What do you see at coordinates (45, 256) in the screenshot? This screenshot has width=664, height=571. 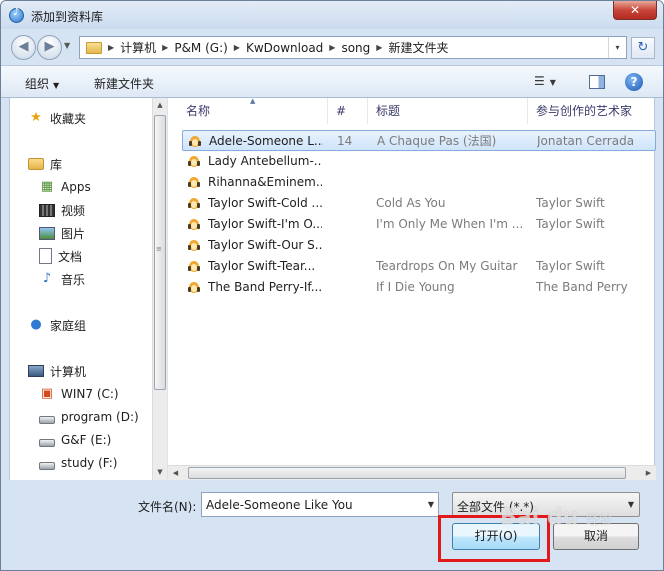 I see `document-icon` at bounding box center [45, 256].